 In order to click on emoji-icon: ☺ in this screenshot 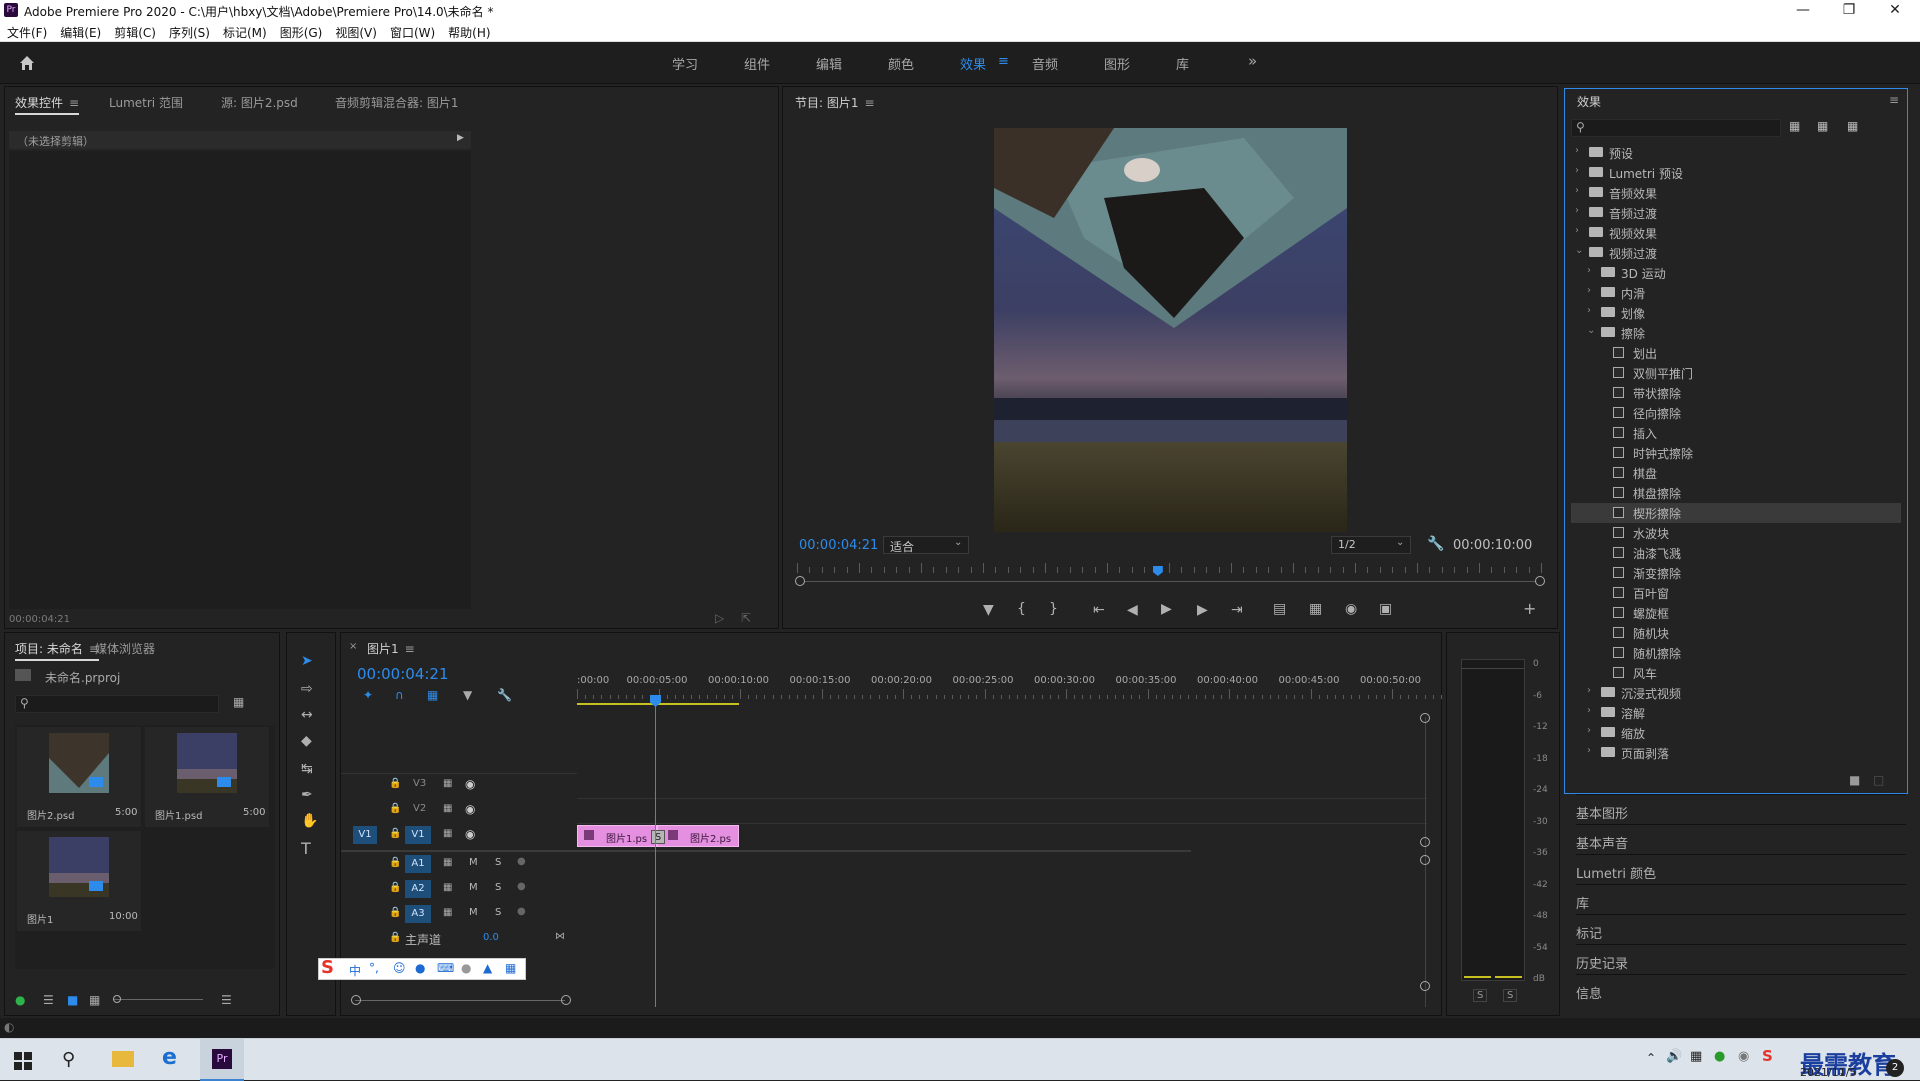, I will do `click(399, 968)`.